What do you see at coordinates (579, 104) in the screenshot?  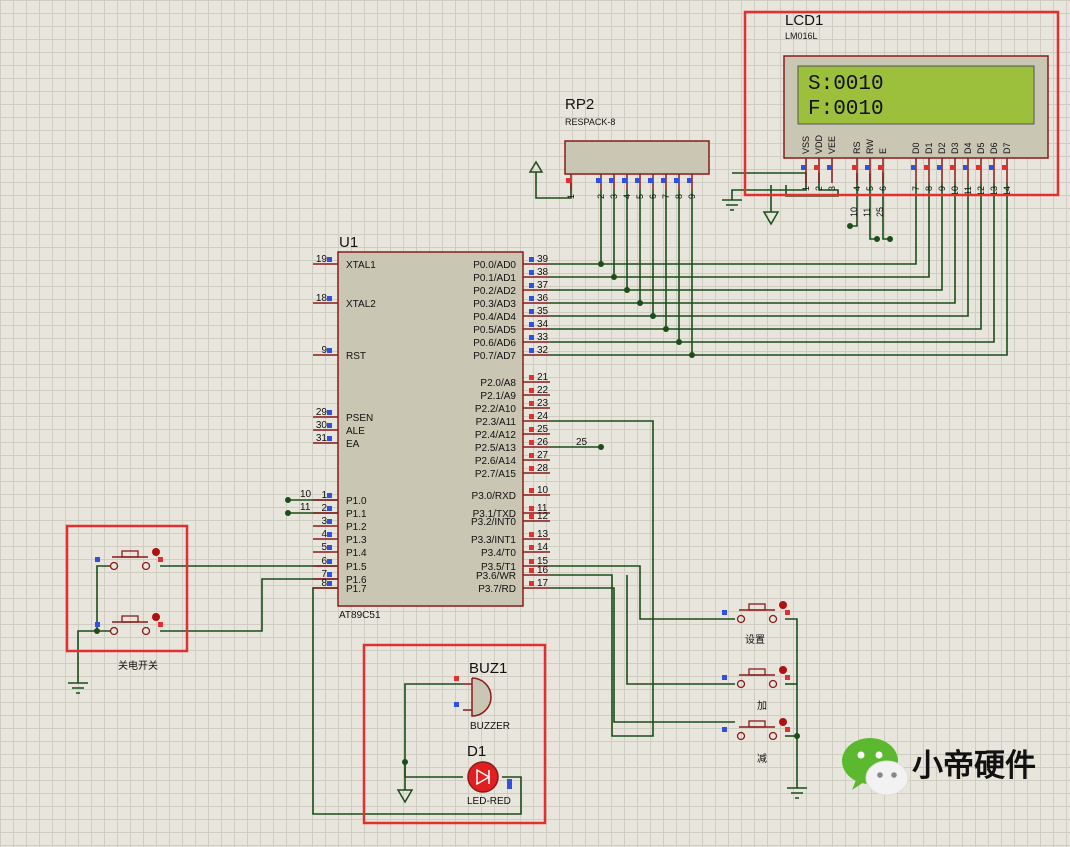 I see `rp2-ref: RP2` at bounding box center [579, 104].